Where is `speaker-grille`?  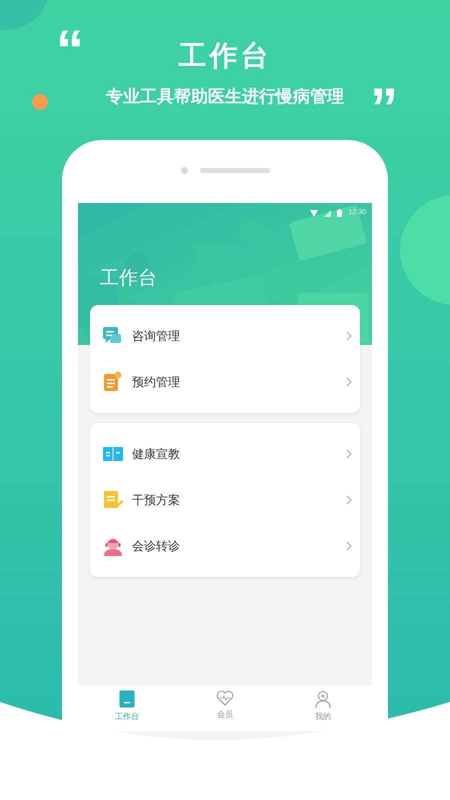
speaker-grille is located at coordinates (235, 170).